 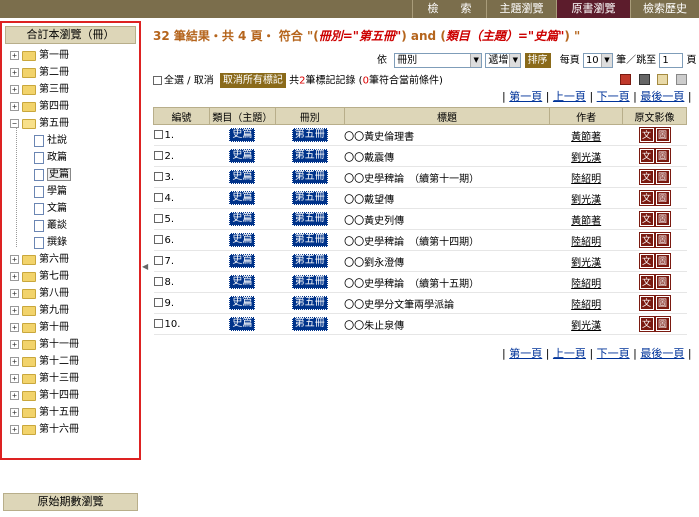 I want to click on sort-order-select: 遞增 ▼, so click(x=503, y=60).